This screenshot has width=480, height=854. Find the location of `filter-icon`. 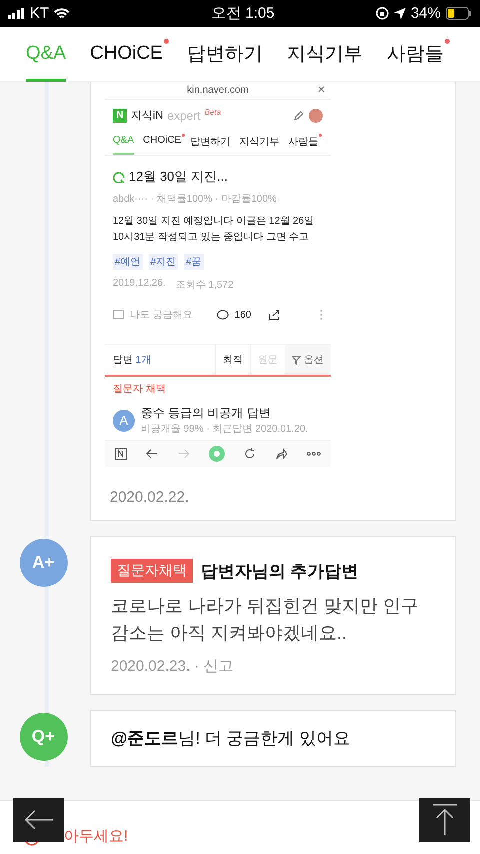

filter-icon is located at coordinates (296, 360).